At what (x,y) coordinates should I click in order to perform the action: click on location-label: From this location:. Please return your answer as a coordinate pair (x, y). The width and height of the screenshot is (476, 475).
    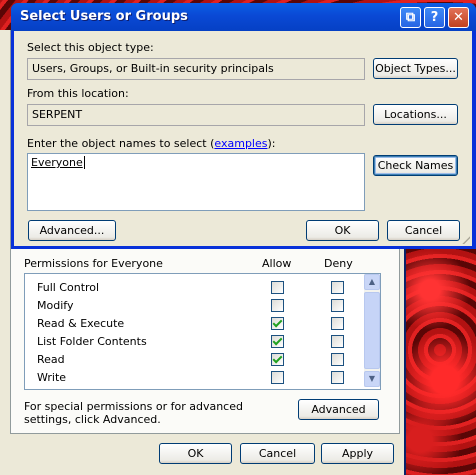
    Looking at the image, I should click on (78, 93).